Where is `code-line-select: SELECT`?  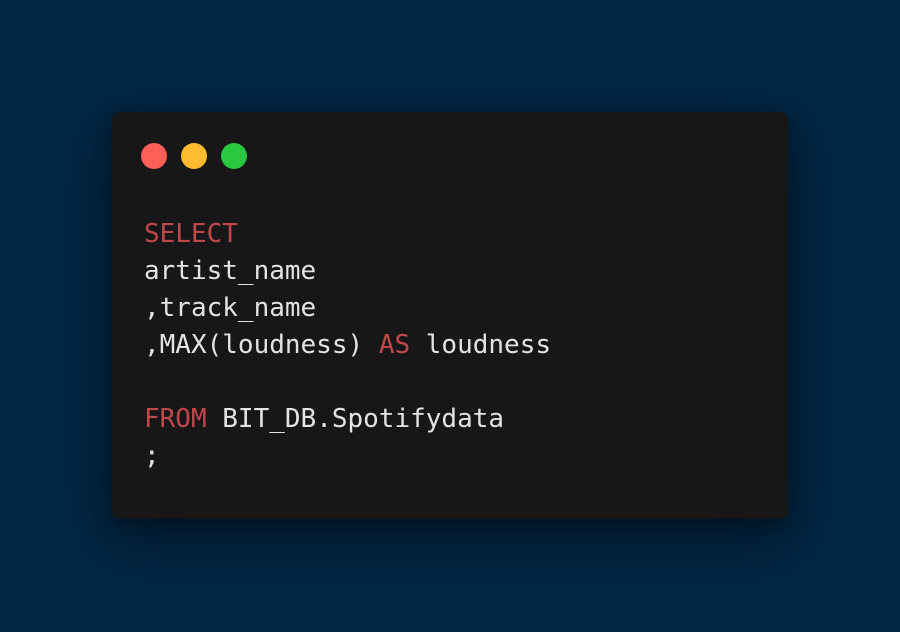
code-line-select: SELECT is located at coordinates (347, 234).